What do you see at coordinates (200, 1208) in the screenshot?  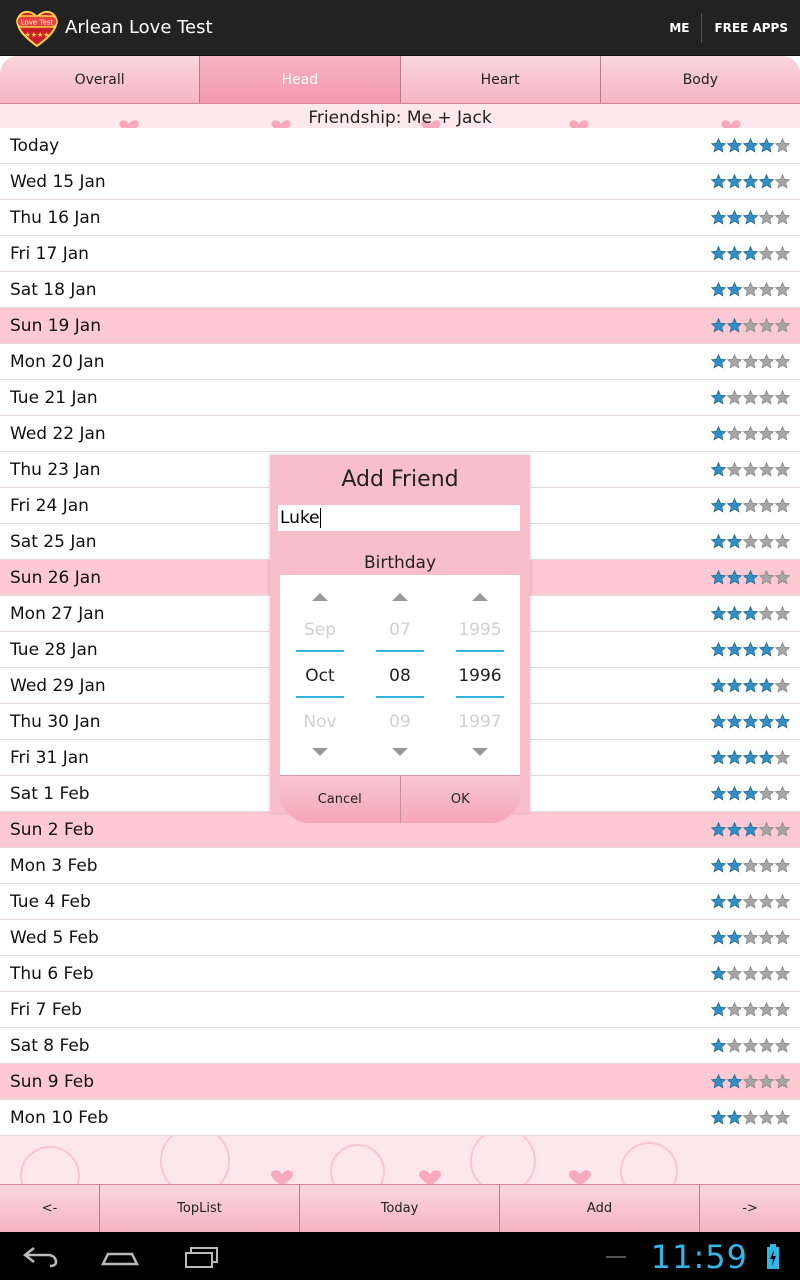 I see `toplist-button: TopList` at bounding box center [200, 1208].